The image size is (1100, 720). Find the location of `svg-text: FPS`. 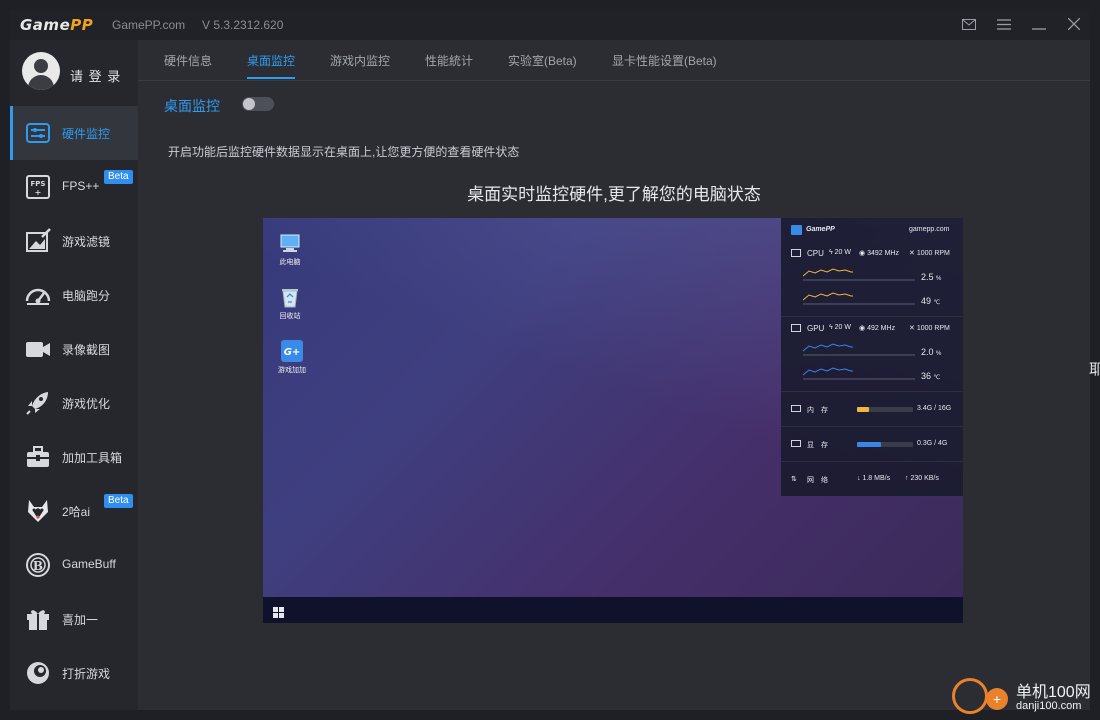

svg-text: FPS is located at coordinates (38, 184).